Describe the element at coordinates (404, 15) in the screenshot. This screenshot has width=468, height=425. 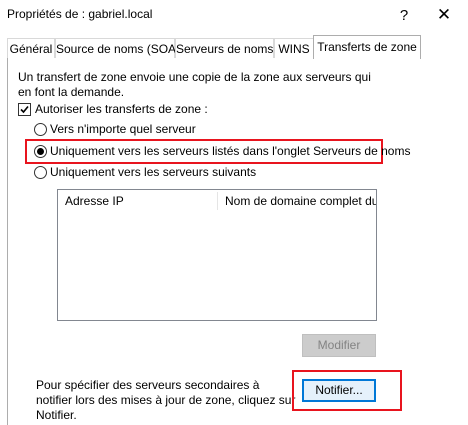
I see `help-icon: ?` at that location.